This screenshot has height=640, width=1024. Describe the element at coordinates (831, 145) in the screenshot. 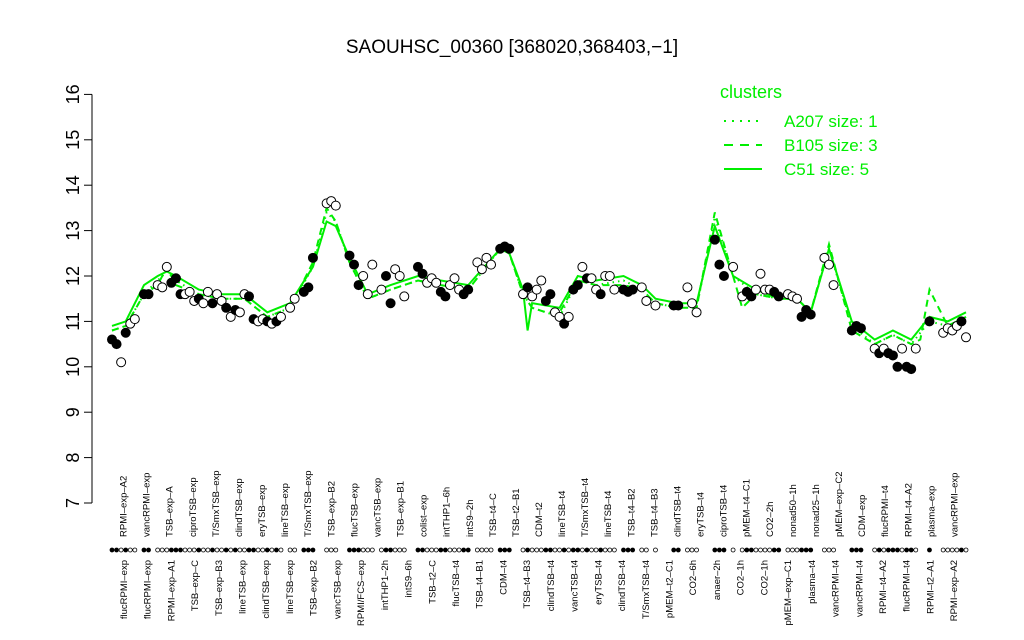

I see `legend-label-b105: B105 size: 3` at that location.